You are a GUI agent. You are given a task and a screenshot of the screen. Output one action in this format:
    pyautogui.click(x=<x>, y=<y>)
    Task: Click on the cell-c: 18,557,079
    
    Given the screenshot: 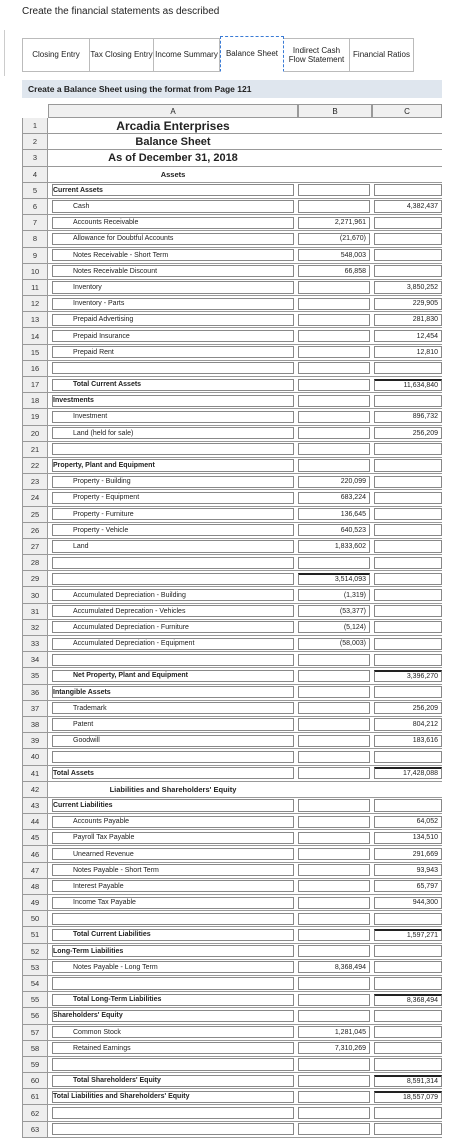 What is the action you would take?
    pyautogui.click(x=408, y=1096)
    